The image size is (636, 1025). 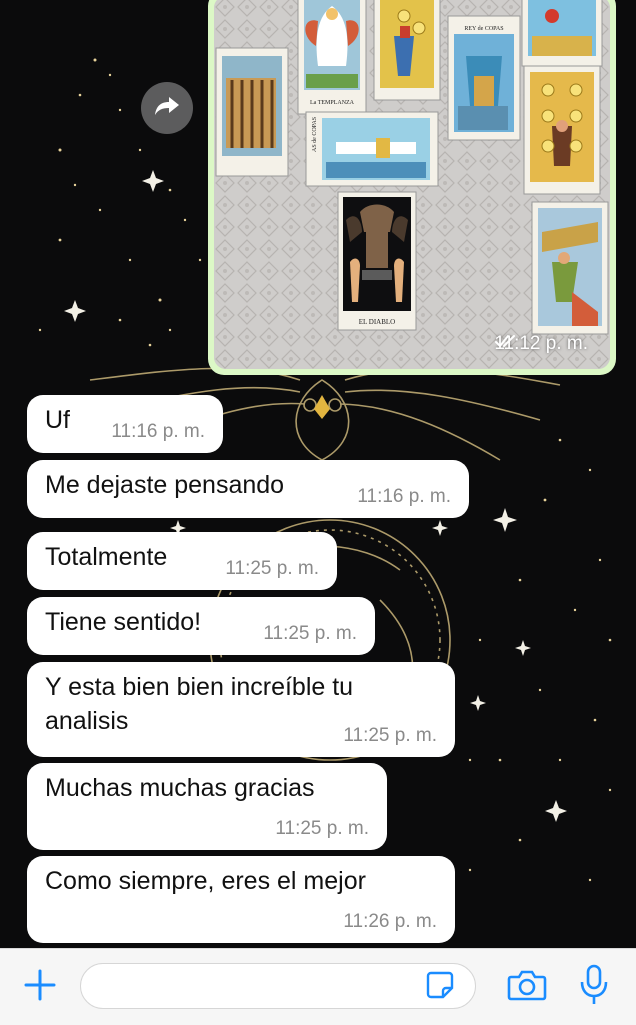 I want to click on sticker-button, so click(x=440, y=987).